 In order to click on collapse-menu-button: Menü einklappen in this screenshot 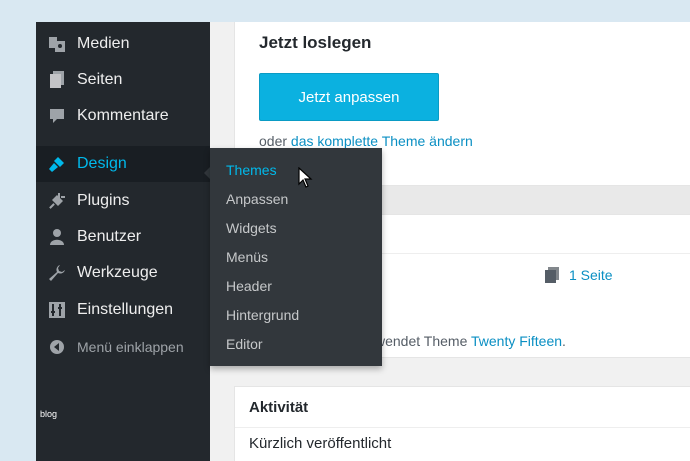, I will do `click(123, 347)`.